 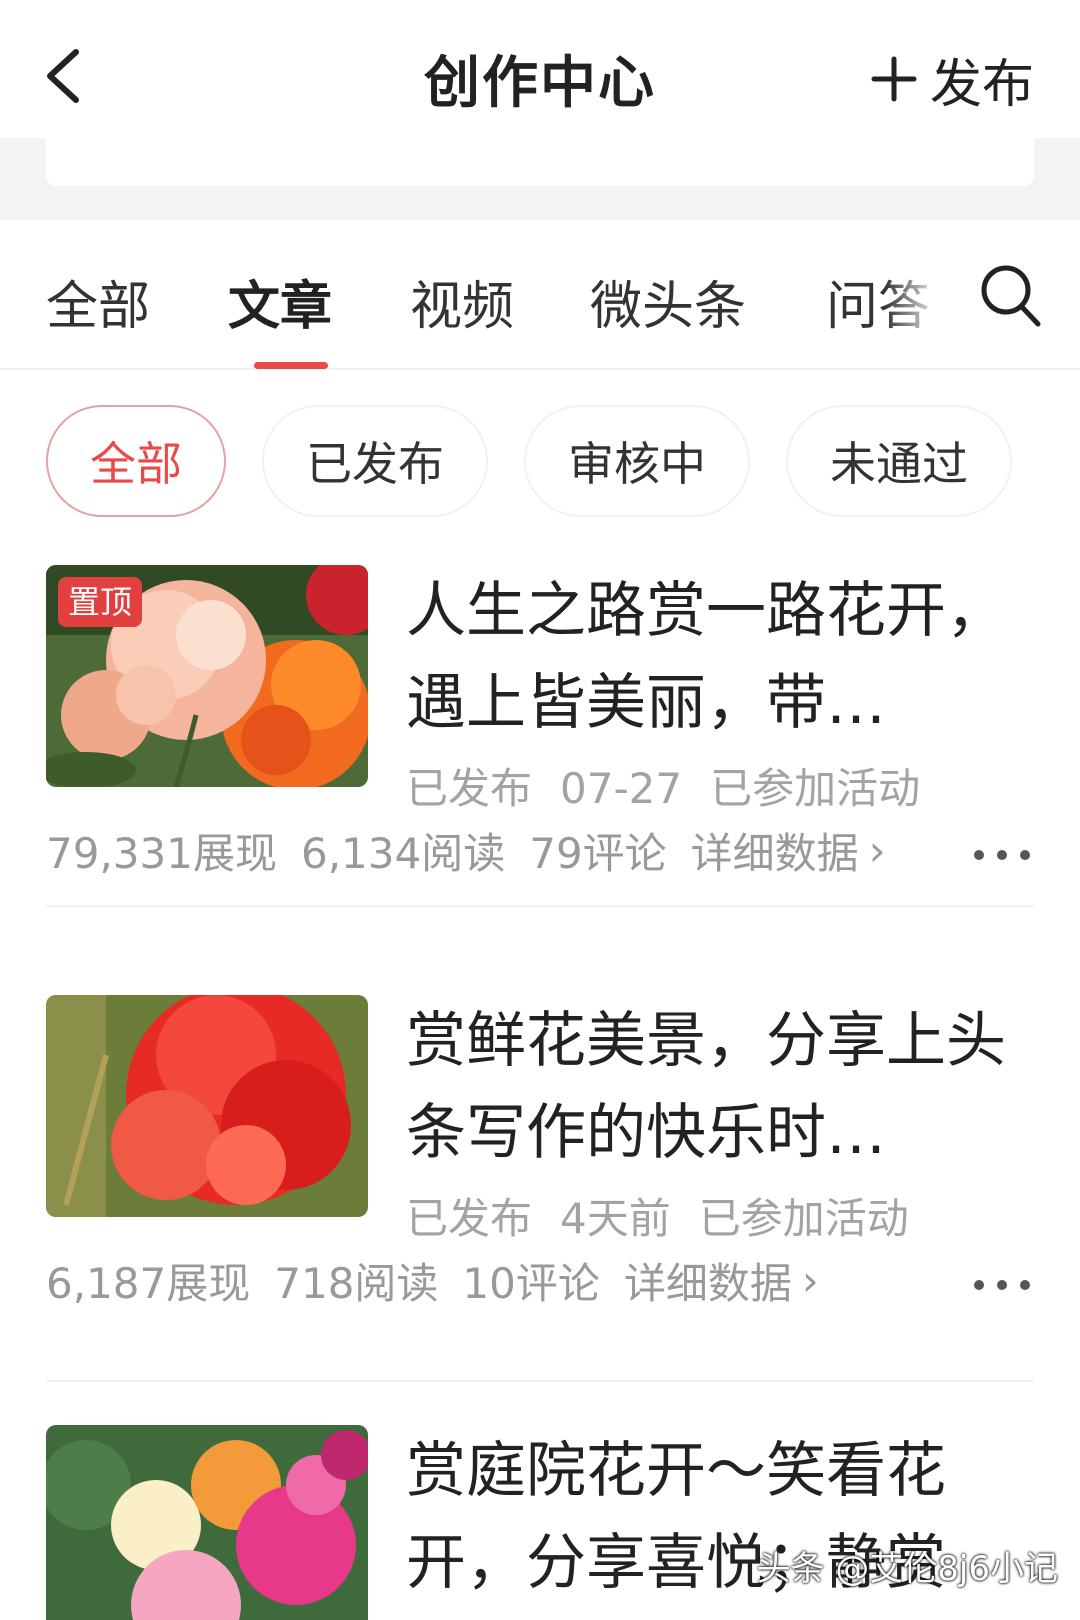 I want to click on filter-published: 已发布, so click(x=375, y=461).